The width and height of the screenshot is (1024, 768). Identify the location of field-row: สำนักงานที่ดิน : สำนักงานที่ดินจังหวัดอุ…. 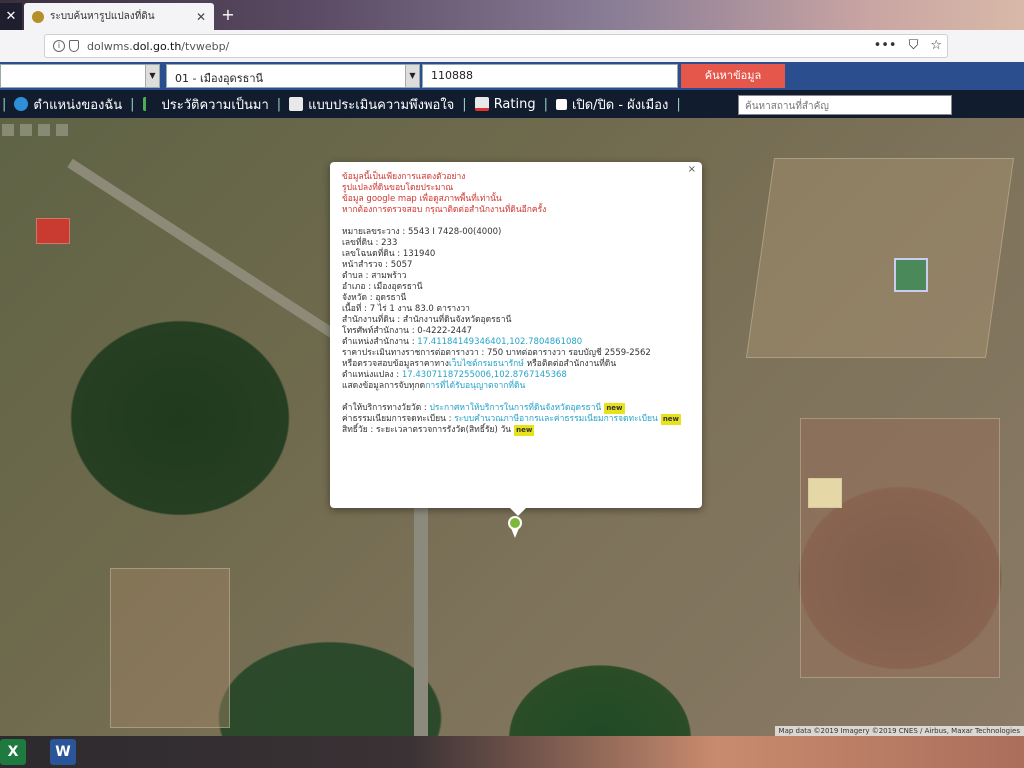
(427, 320).